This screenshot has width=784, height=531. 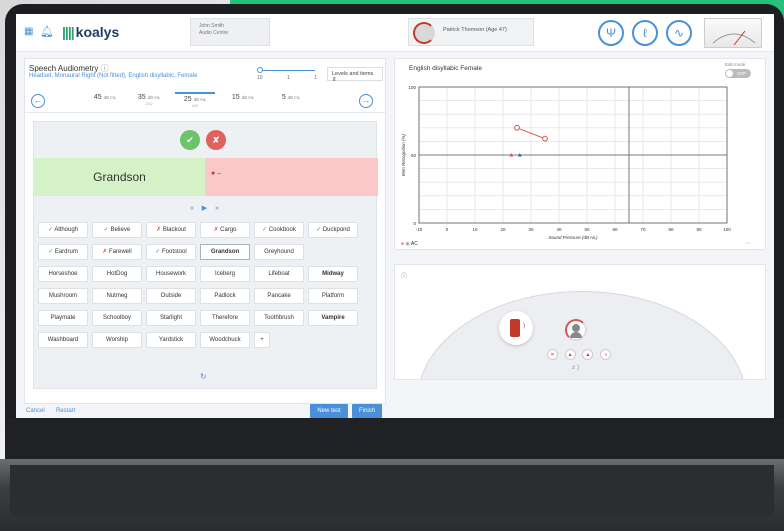 I want to click on x-tick-label: 10, so click(x=475, y=229).